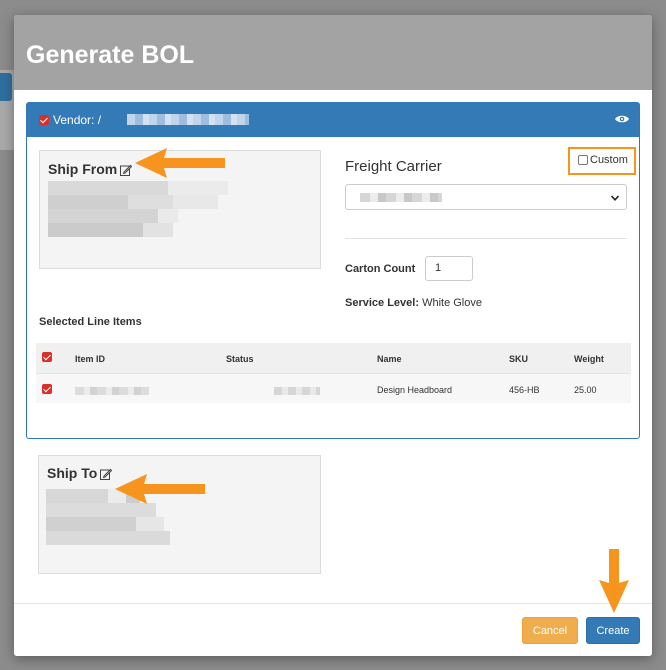 The height and width of the screenshot is (670, 666). I want to click on background-button, so click(6, 87).